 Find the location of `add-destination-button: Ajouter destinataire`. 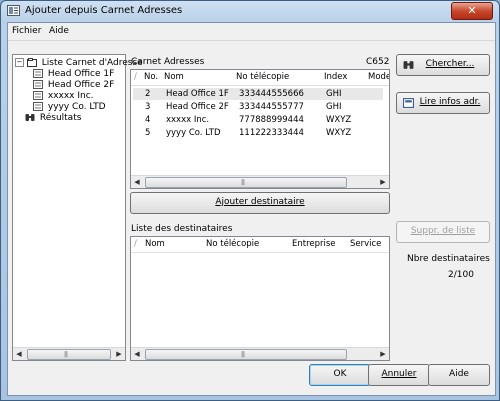

add-destination-button: Ajouter destinataire is located at coordinates (260, 203).